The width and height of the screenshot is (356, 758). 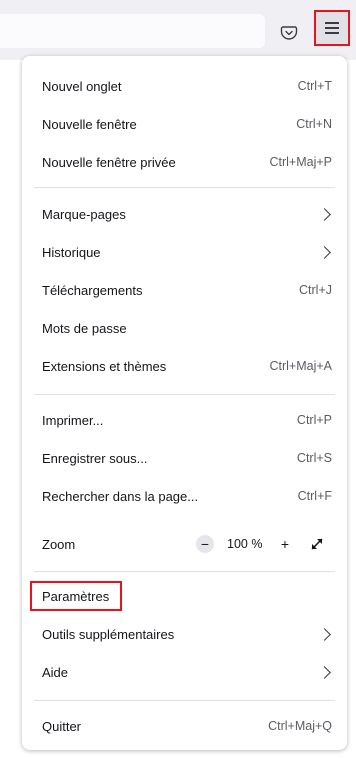 What do you see at coordinates (84, 328) in the screenshot?
I see `menu-item-label: Mots de passe` at bounding box center [84, 328].